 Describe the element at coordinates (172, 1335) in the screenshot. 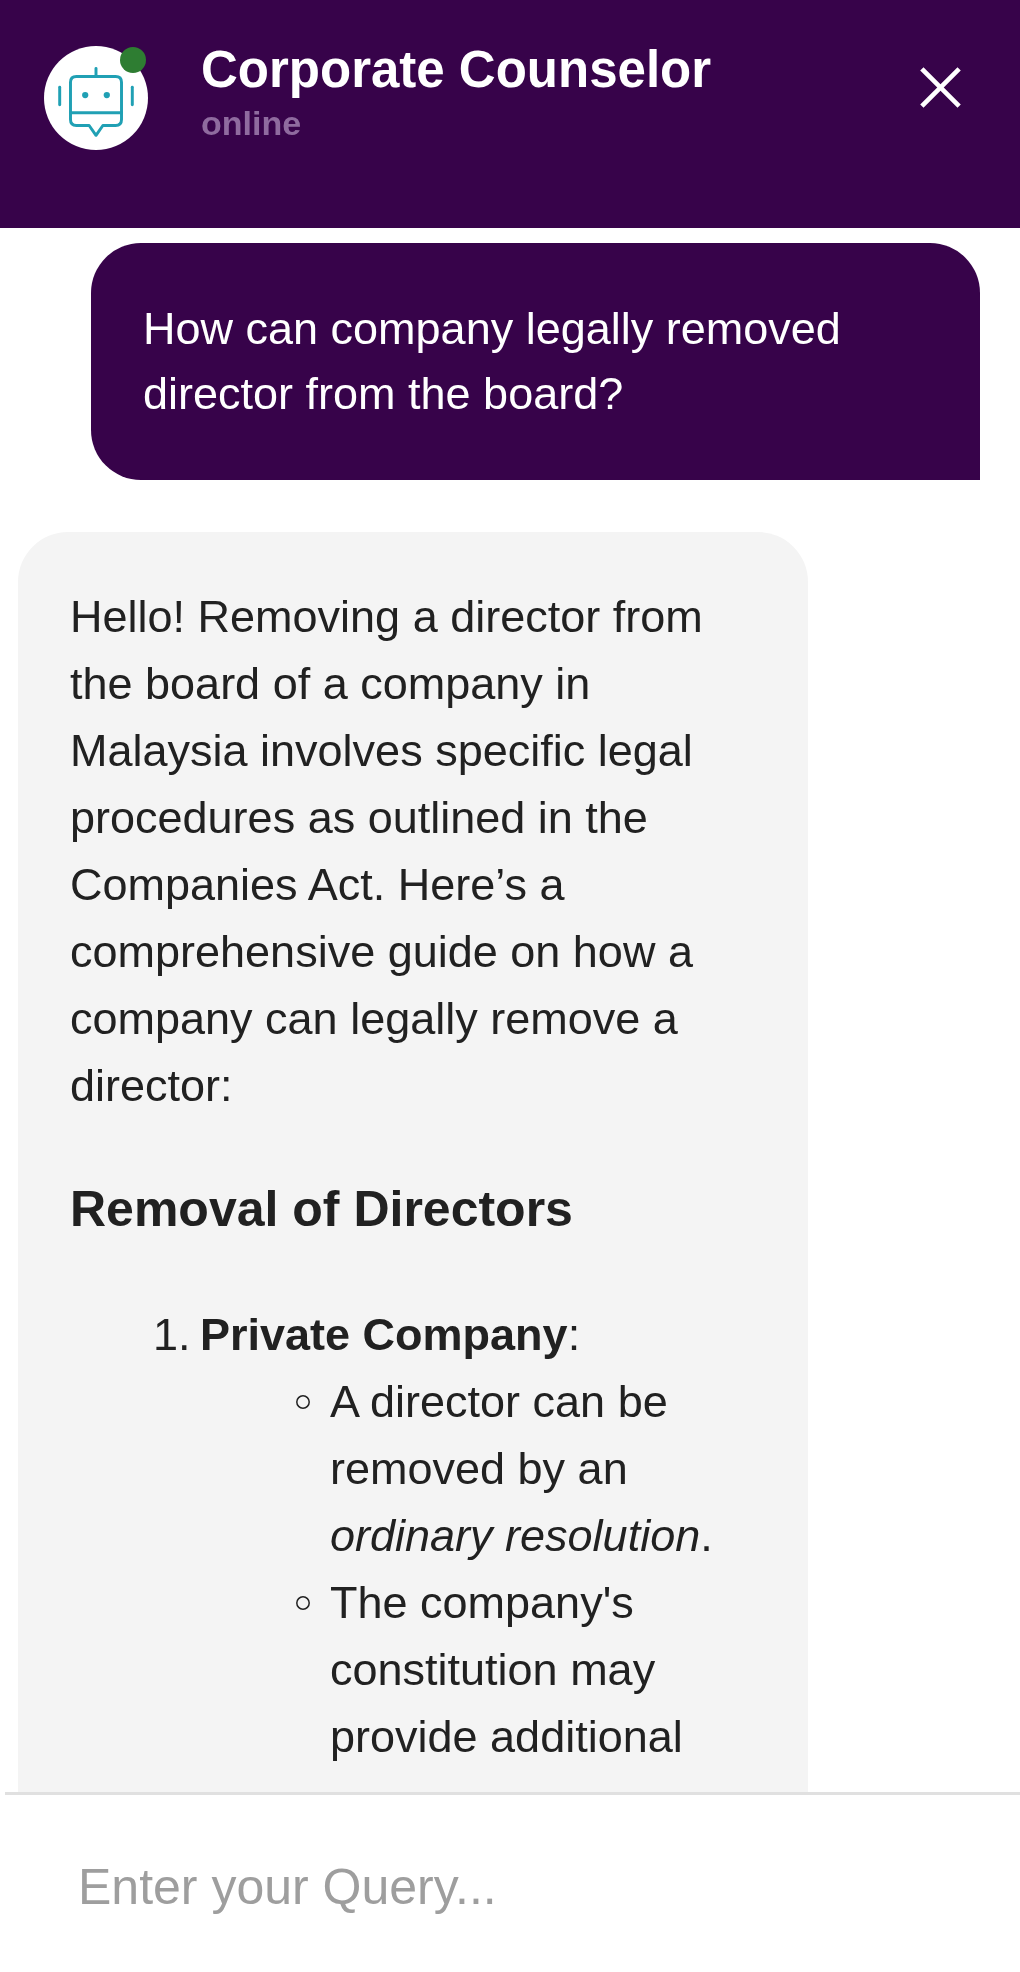

I see `list-number: 1.` at that location.